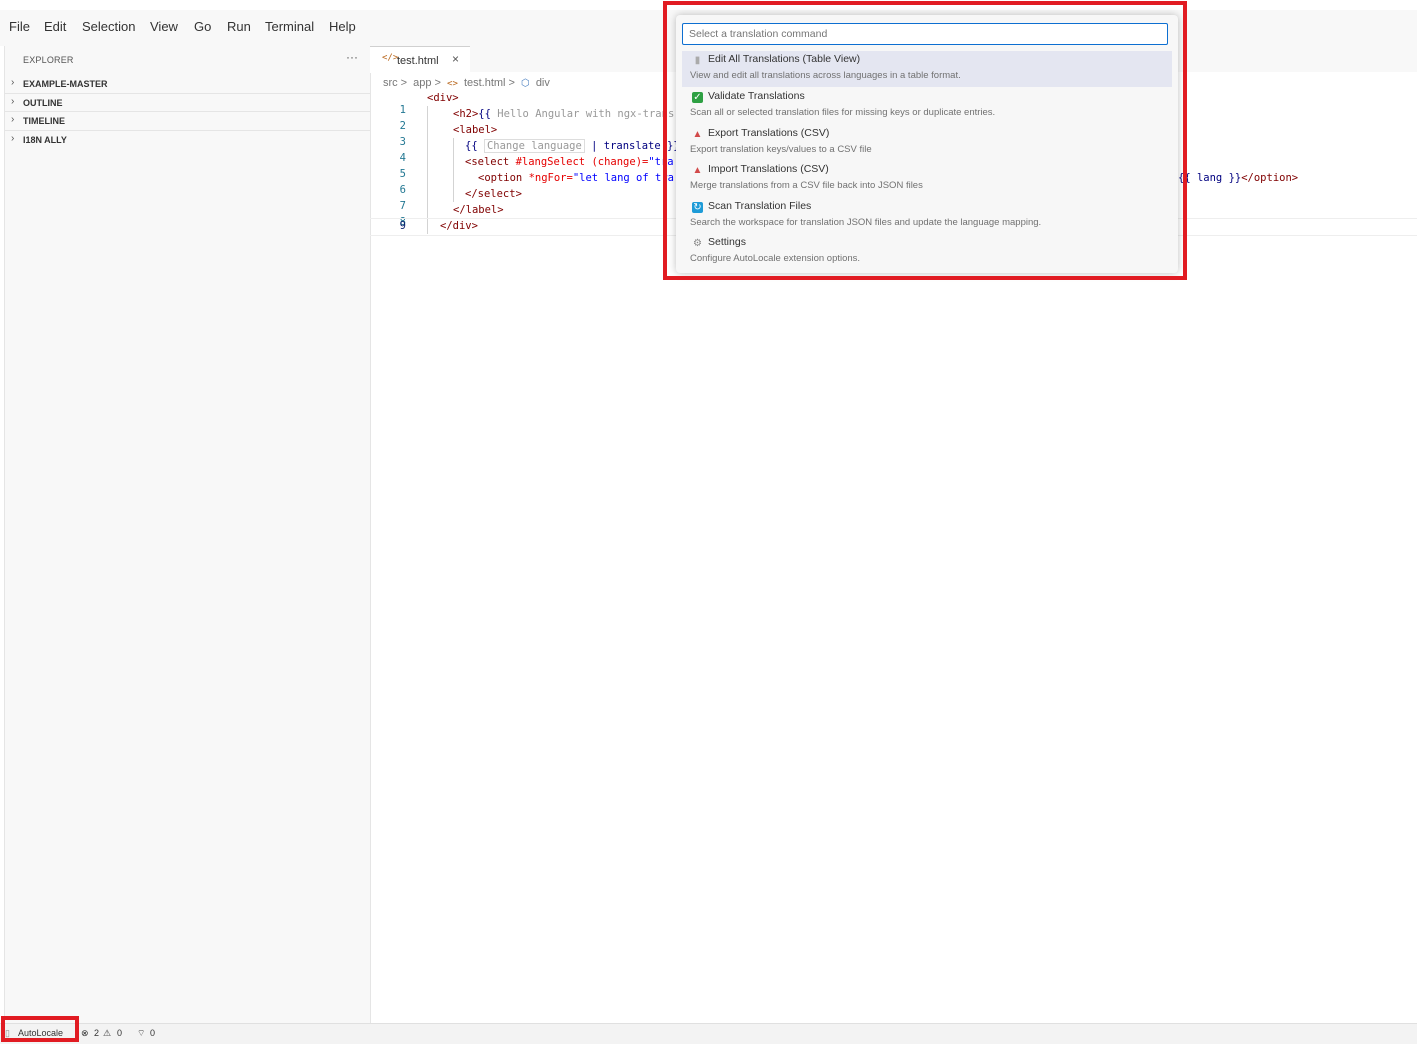 This screenshot has width=1417, height=1044. I want to click on breadcrumb-file: test.html, so click(485, 83).